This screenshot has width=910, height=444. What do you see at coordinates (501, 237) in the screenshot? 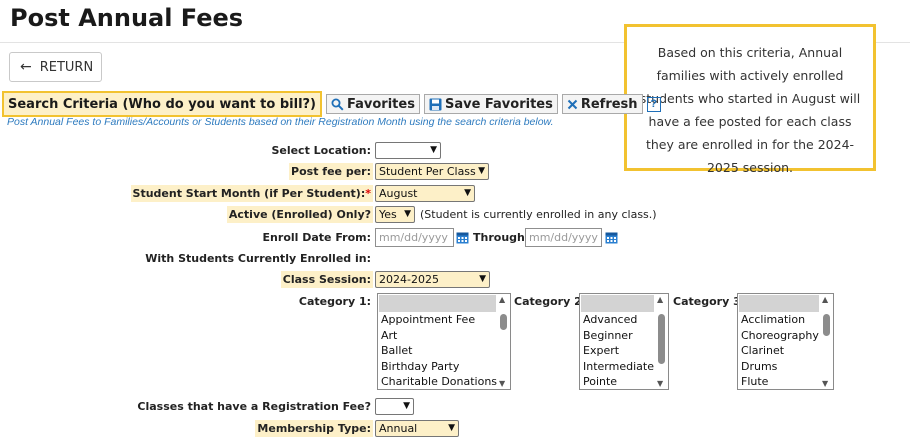
I see `enroll-date-through-label: Through:` at bounding box center [501, 237].